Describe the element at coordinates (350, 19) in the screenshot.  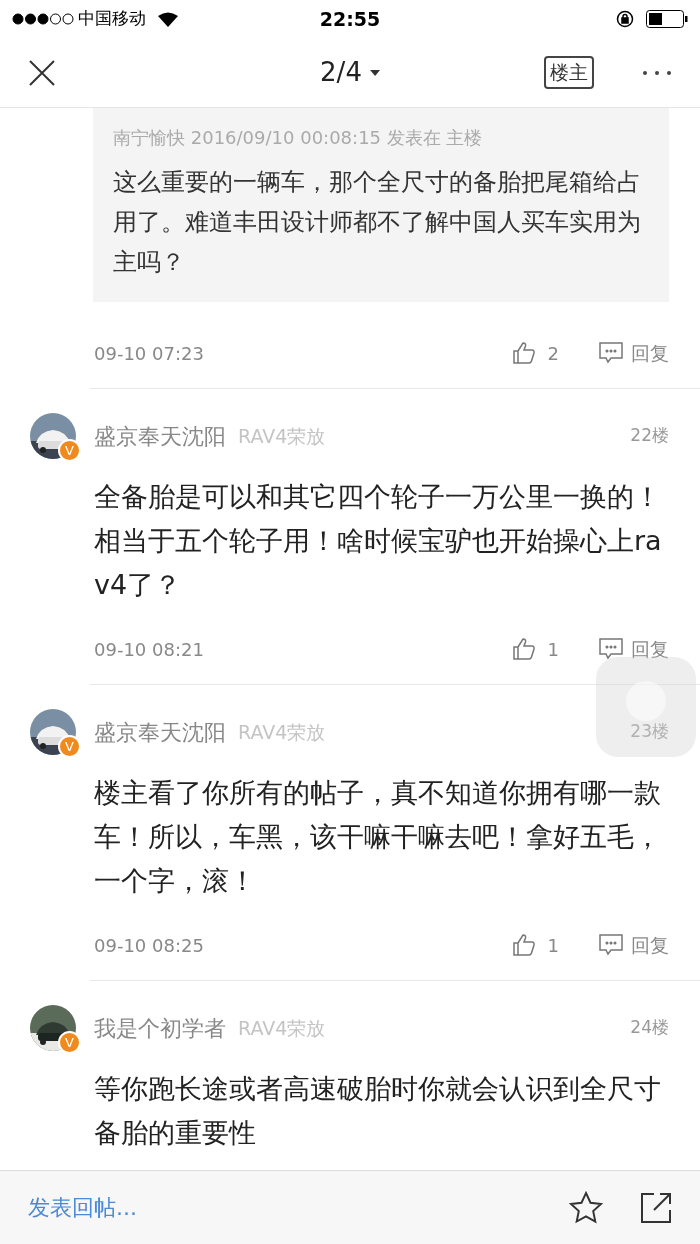
I see `clock: 22:55` at that location.